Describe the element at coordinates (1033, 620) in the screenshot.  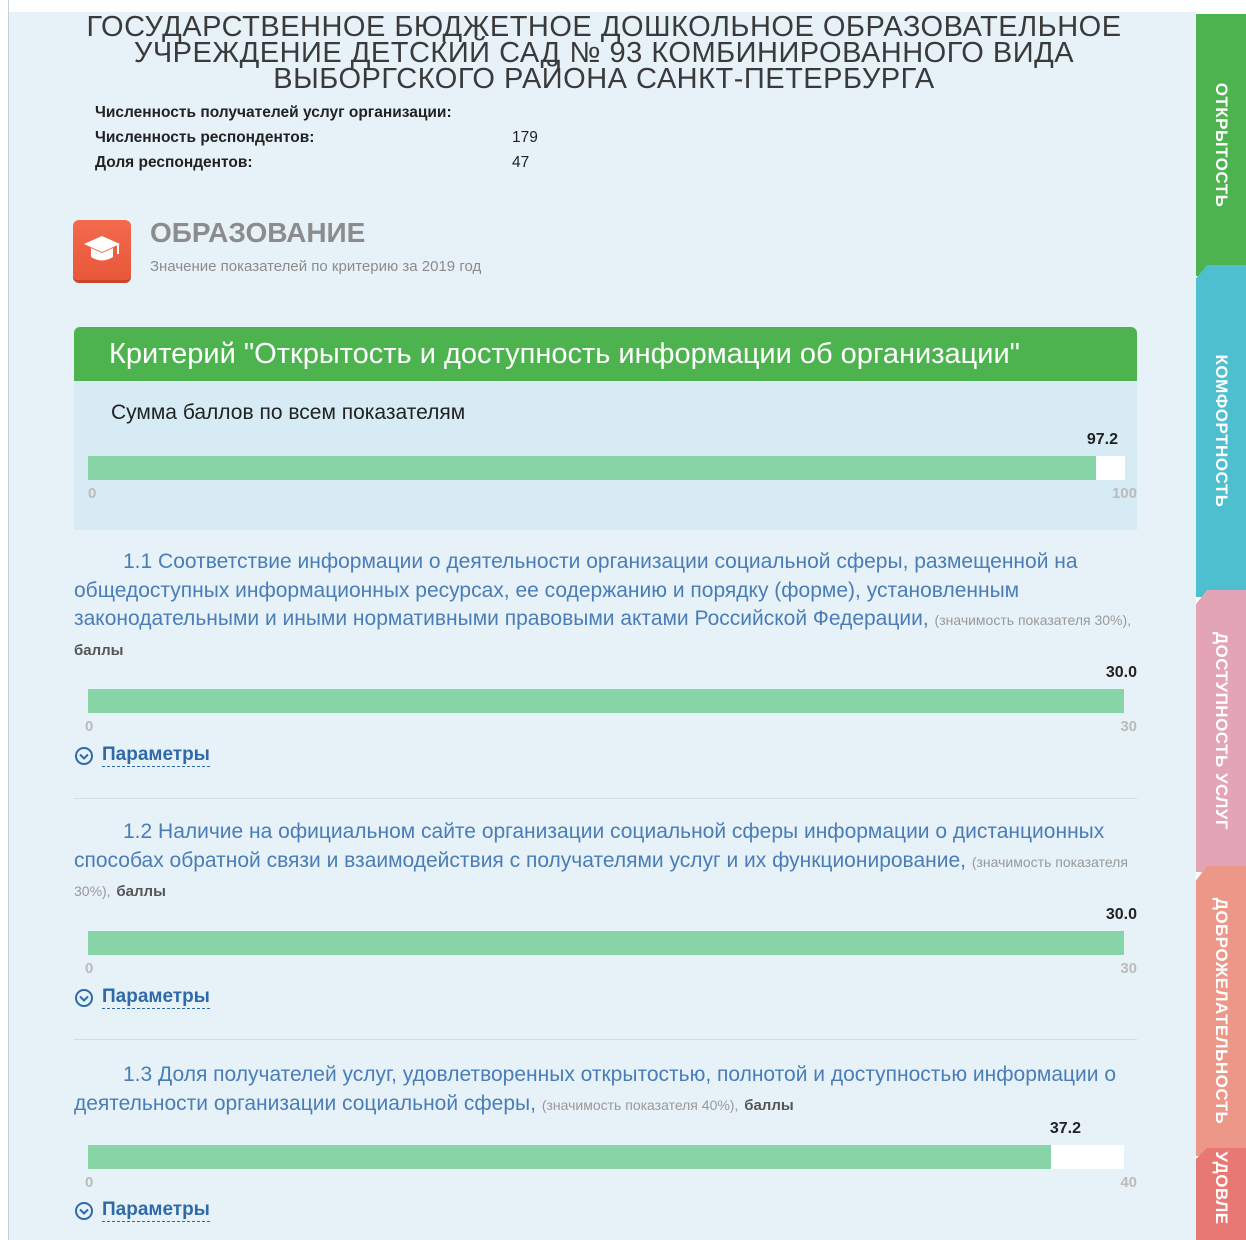
I see `indicator-weight: (значимость показателя 30%),` at that location.